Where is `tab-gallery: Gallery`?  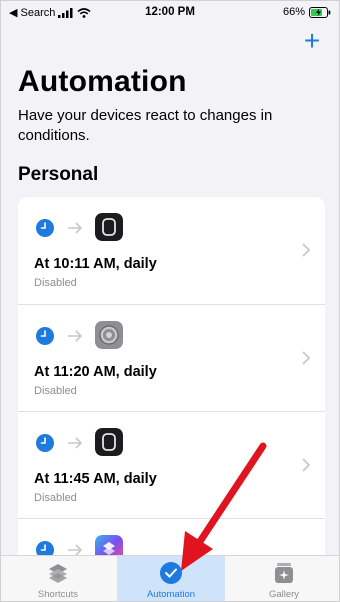 tab-gallery: Gallery is located at coordinates (283, 578).